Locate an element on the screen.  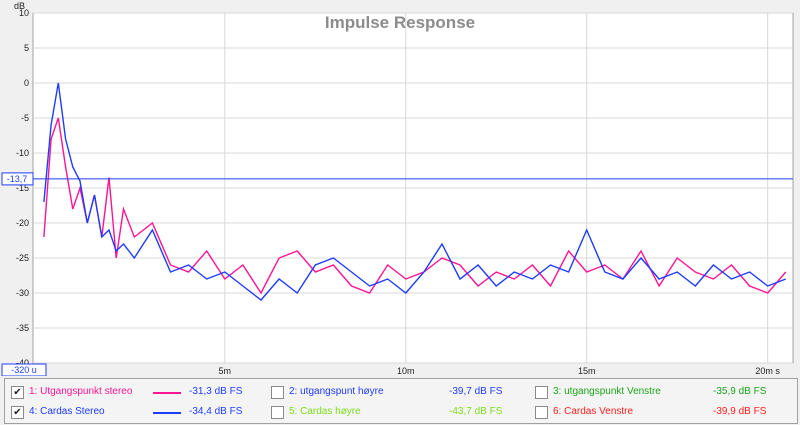
y-tick-label: -30 is located at coordinates (22, 293).